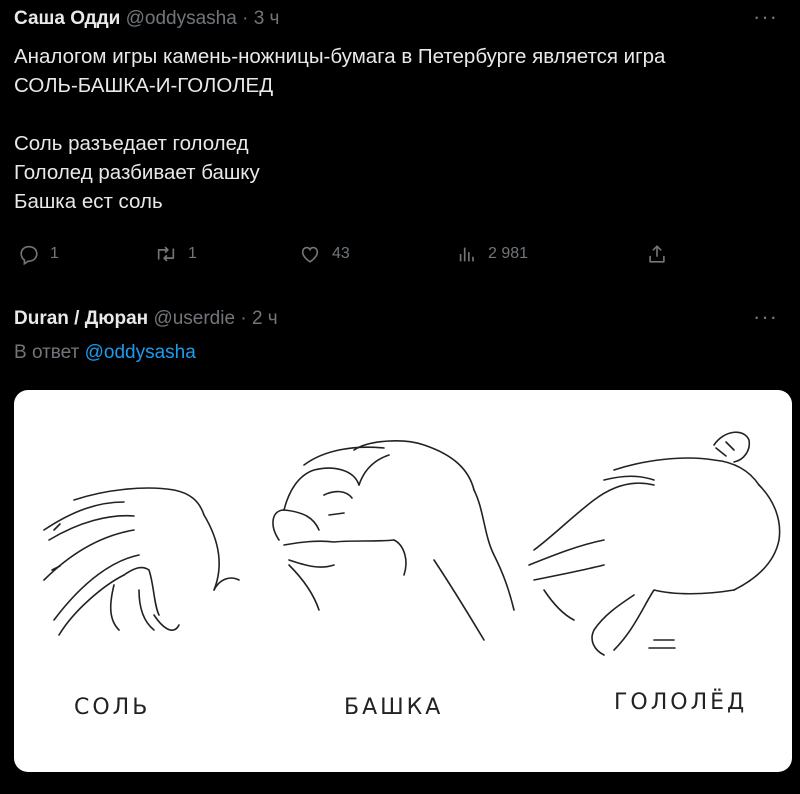 The width and height of the screenshot is (800, 794). Describe the element at coordinates (175, 254) in the screenshot. I see `retweet-button: 1` at that location.